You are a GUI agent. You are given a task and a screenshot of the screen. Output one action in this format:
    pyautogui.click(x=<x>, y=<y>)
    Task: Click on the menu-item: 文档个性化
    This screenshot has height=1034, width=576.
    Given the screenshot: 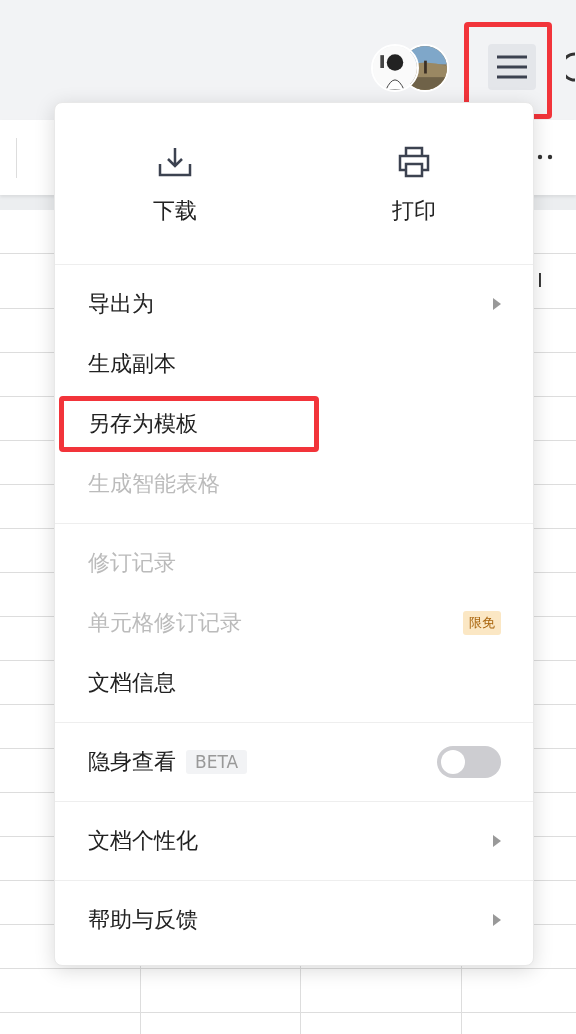 What is the action you would take?
    pyautogui.click(x=294, y=841)
    